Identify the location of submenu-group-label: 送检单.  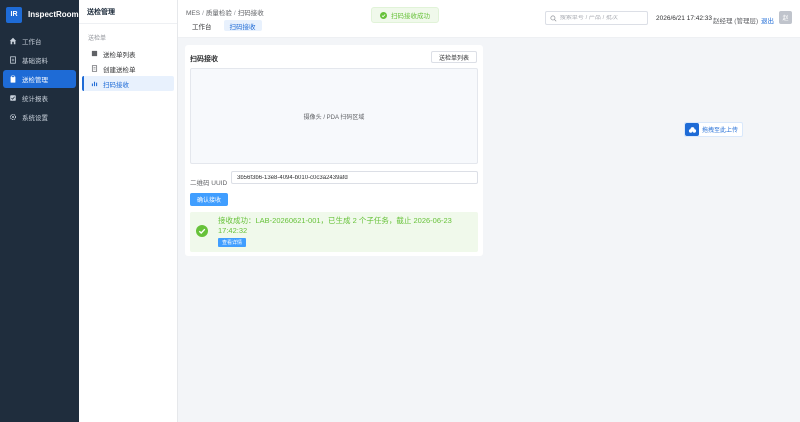
(97, 39).